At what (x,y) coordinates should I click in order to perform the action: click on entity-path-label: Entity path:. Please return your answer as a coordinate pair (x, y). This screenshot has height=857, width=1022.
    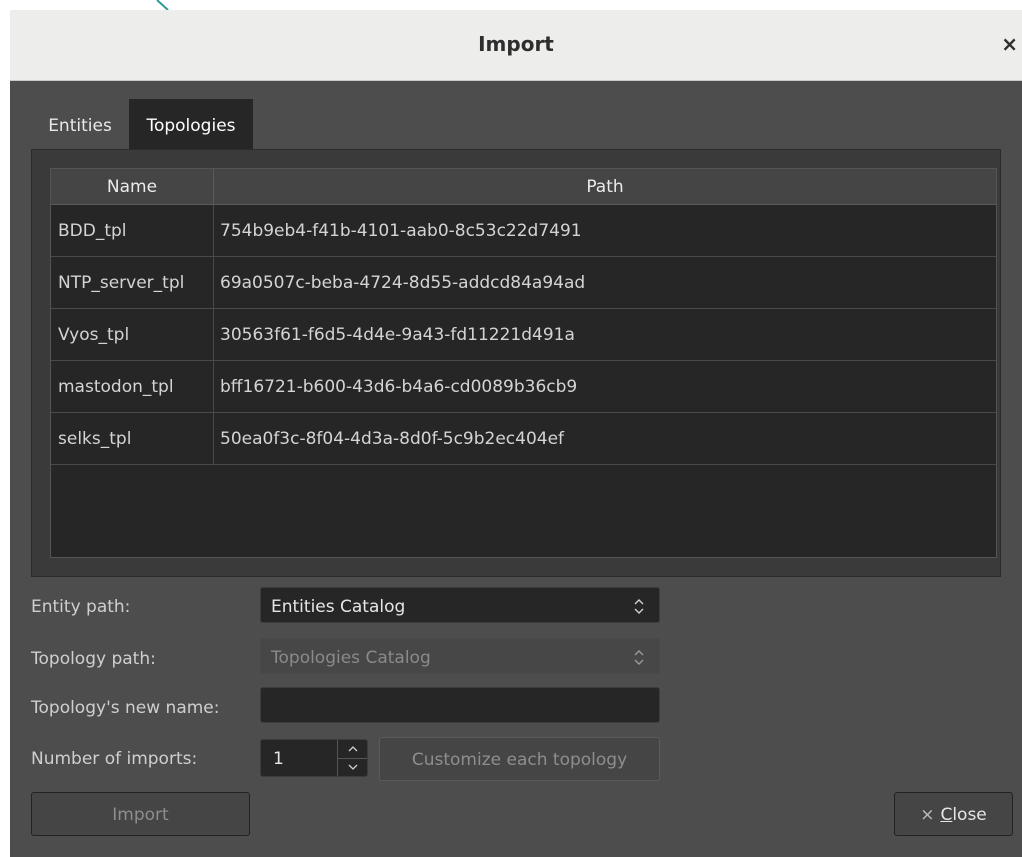
    Looking at the image, I should click on (81, 607).